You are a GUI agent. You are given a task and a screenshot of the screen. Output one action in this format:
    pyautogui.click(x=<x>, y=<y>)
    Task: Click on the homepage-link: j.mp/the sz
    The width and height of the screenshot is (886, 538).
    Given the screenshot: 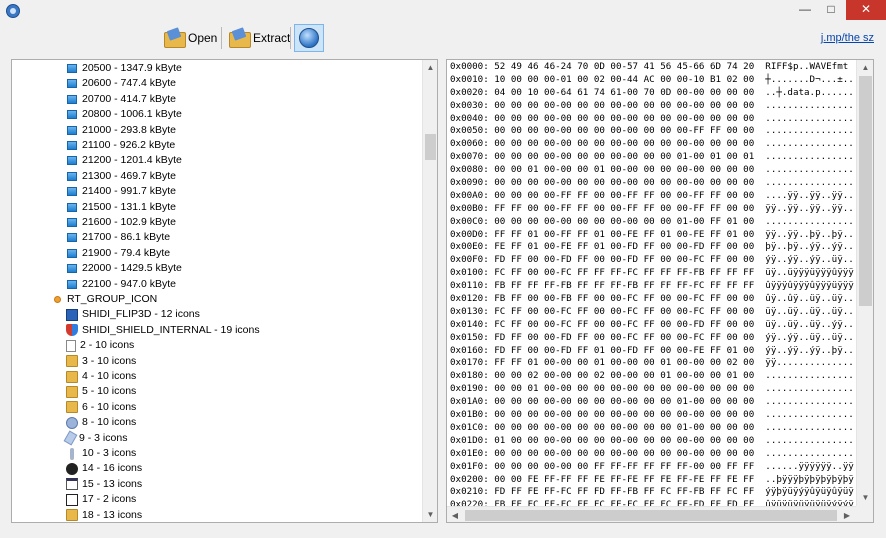 What is the action you would take?
    pyautogui.click(x=847, y=38)
    